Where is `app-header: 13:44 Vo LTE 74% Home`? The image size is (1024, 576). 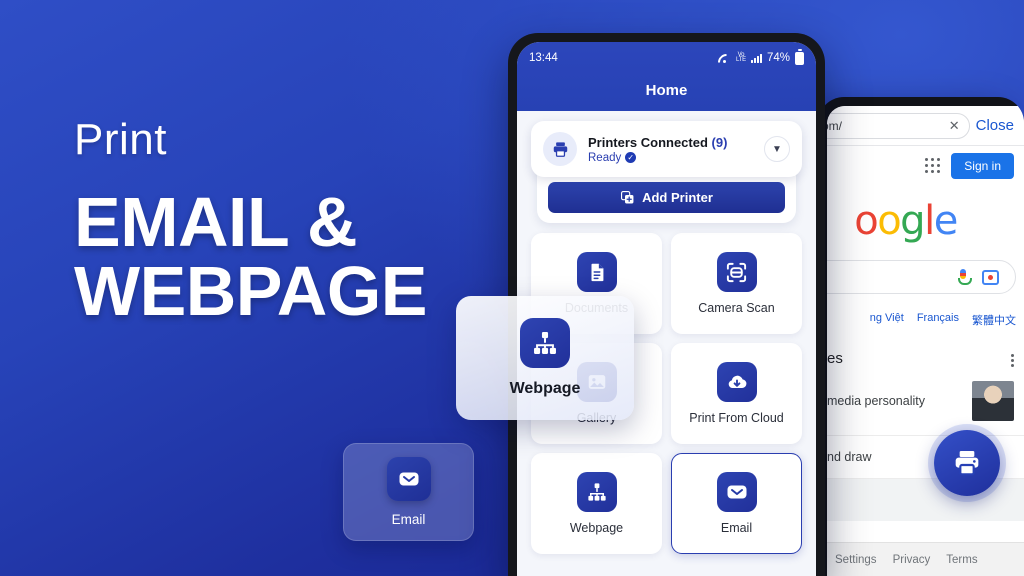 app-header: 13:44 Vo LTE 74% Home is located at coordinates (666, 76).